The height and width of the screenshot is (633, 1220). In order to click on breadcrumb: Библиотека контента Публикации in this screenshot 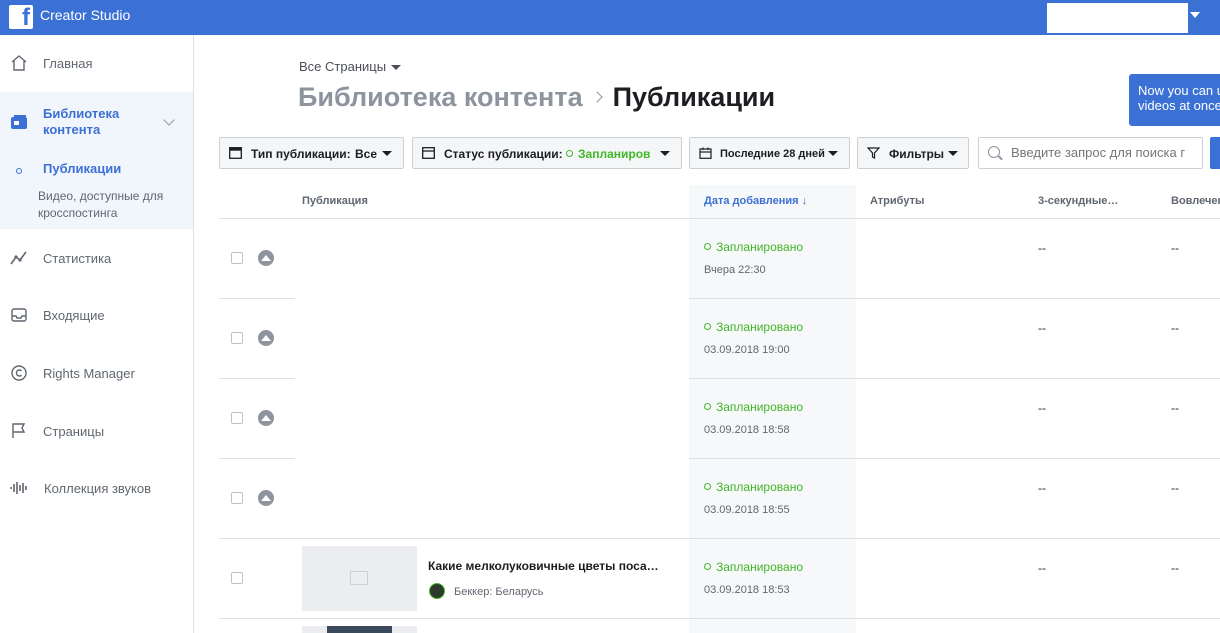, I will do `click(536, 97)`.